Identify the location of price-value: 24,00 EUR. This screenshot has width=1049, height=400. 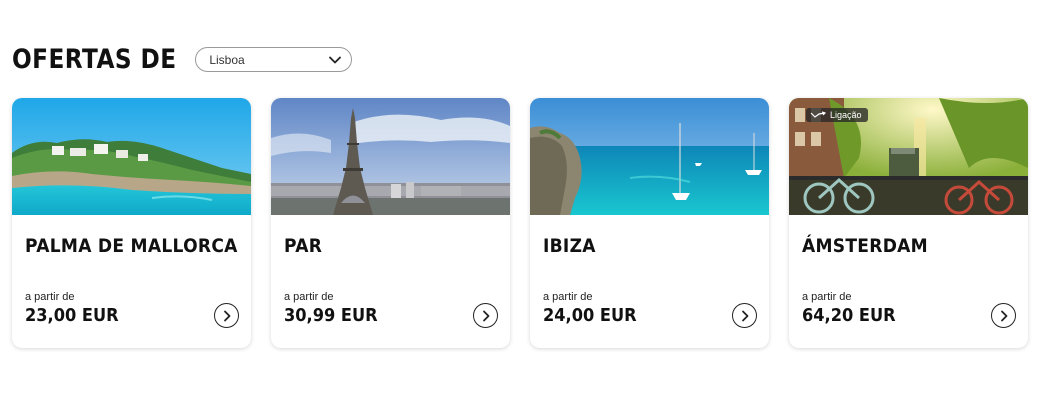
(590, 315).